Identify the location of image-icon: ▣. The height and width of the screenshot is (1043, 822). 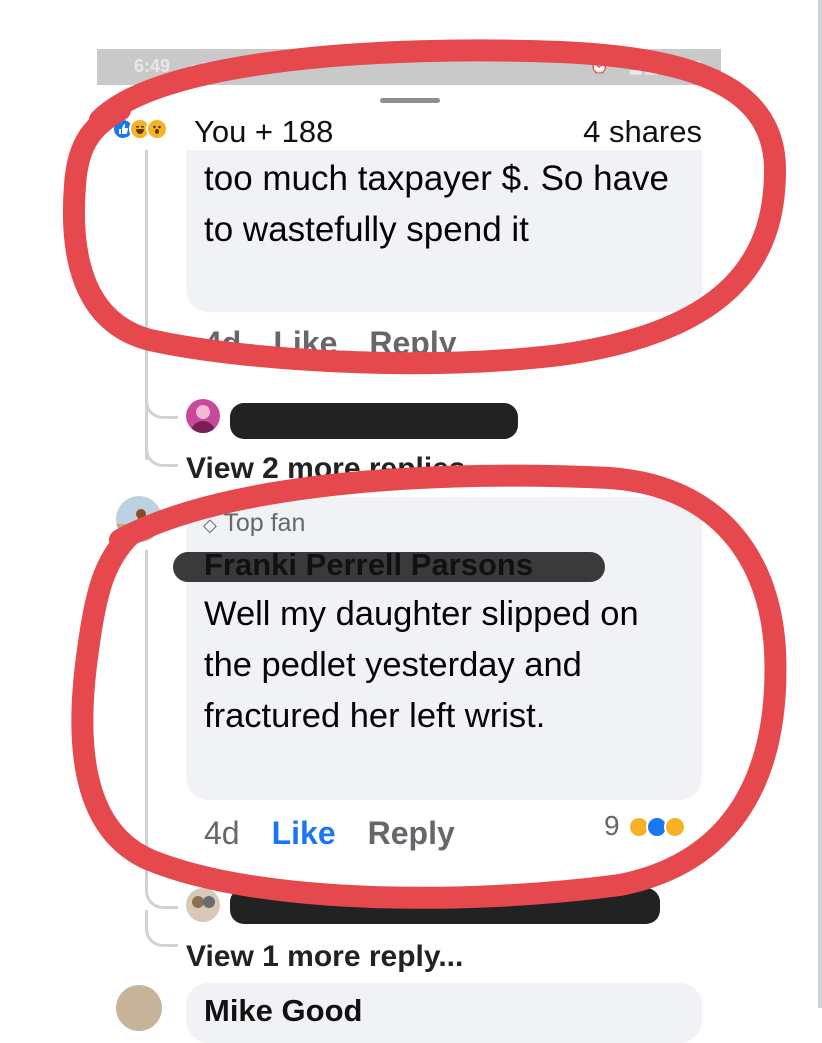
(211, 67).